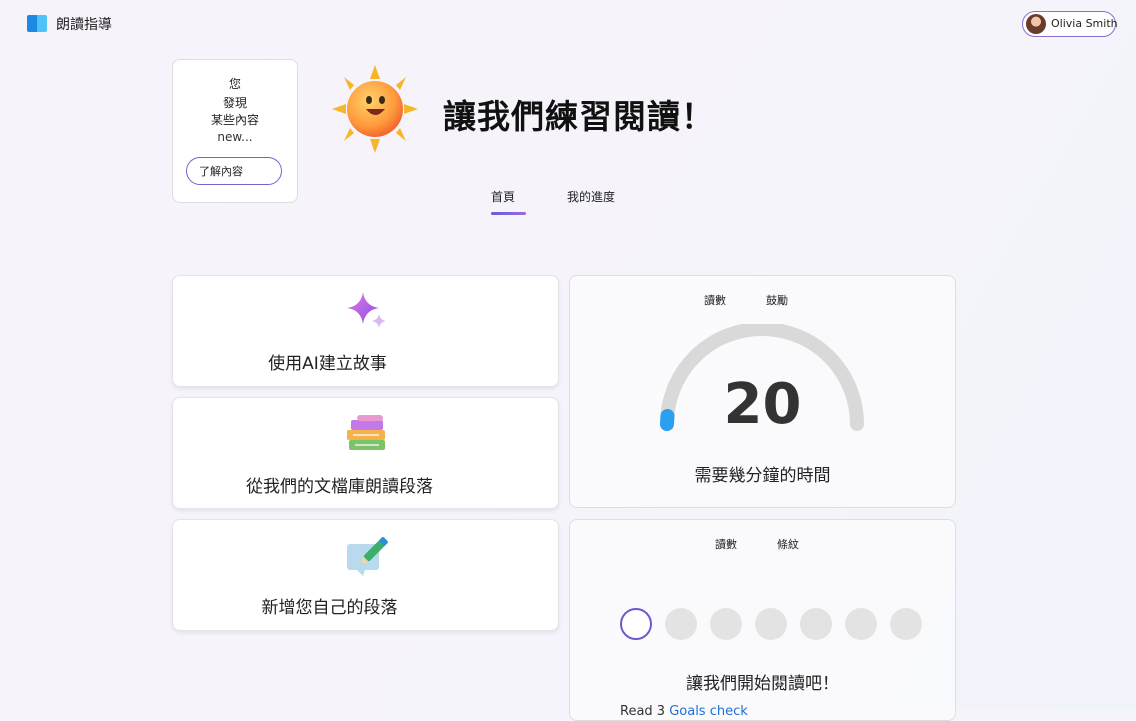 This screenshot has width=1136, height=721. Describe the element at coordinates (788, 544) in the screenshot. I see `panel-tab-streak: 條紋` at that location.